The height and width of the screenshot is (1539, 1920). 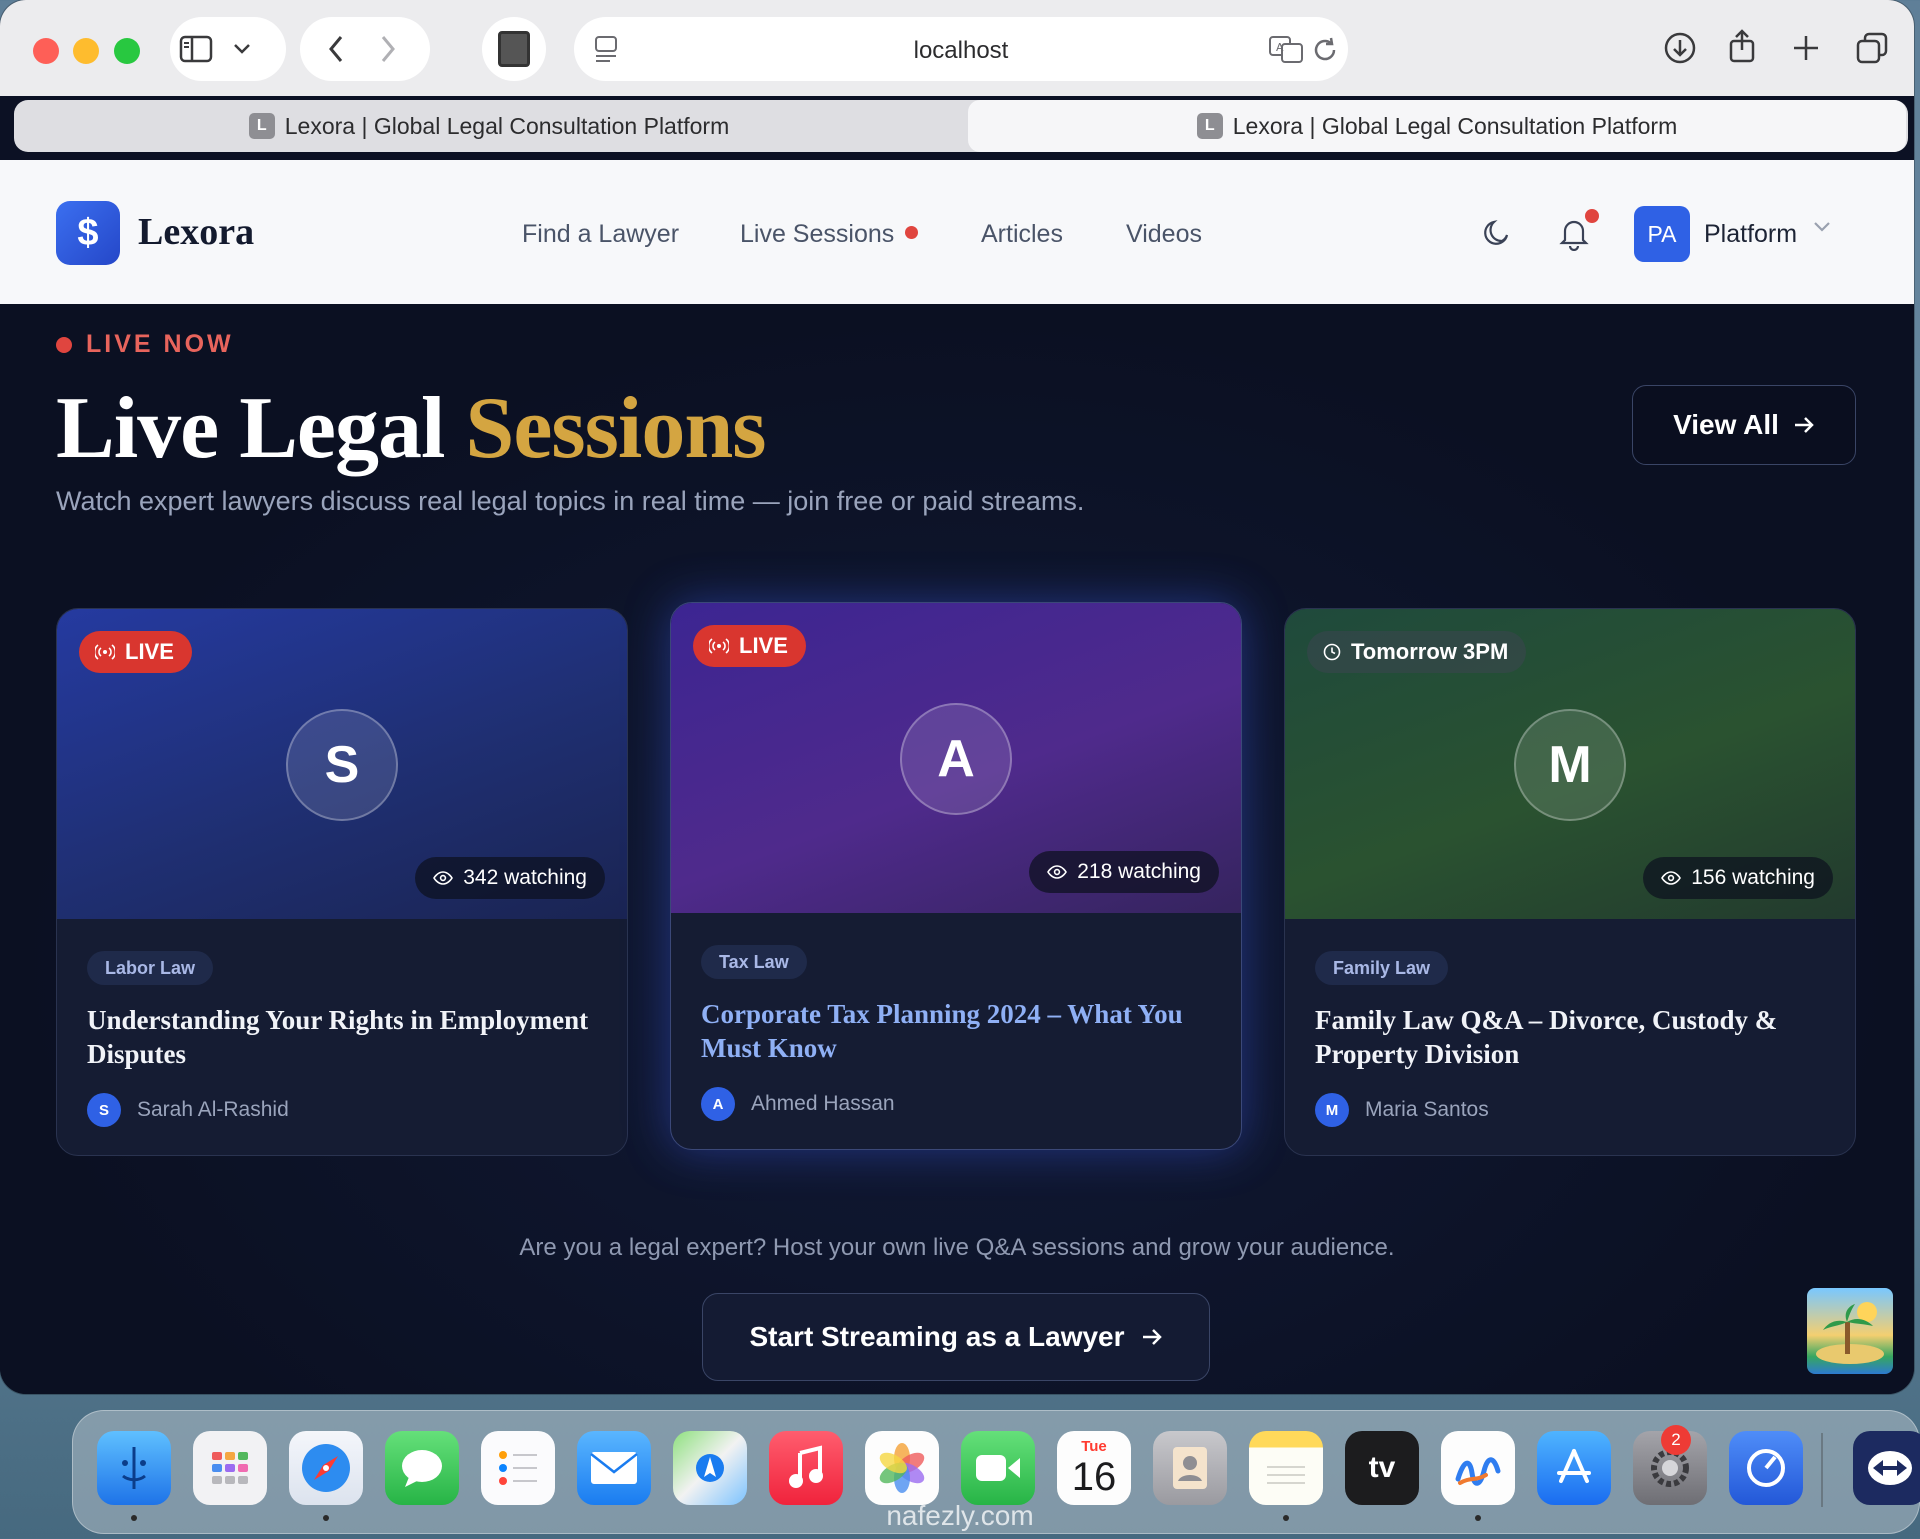 What do you see at coordinates (1430, 651) in the screenshot?
I see `badge-label: Tomorrow 3PM` at bounding box center [1430, 651].